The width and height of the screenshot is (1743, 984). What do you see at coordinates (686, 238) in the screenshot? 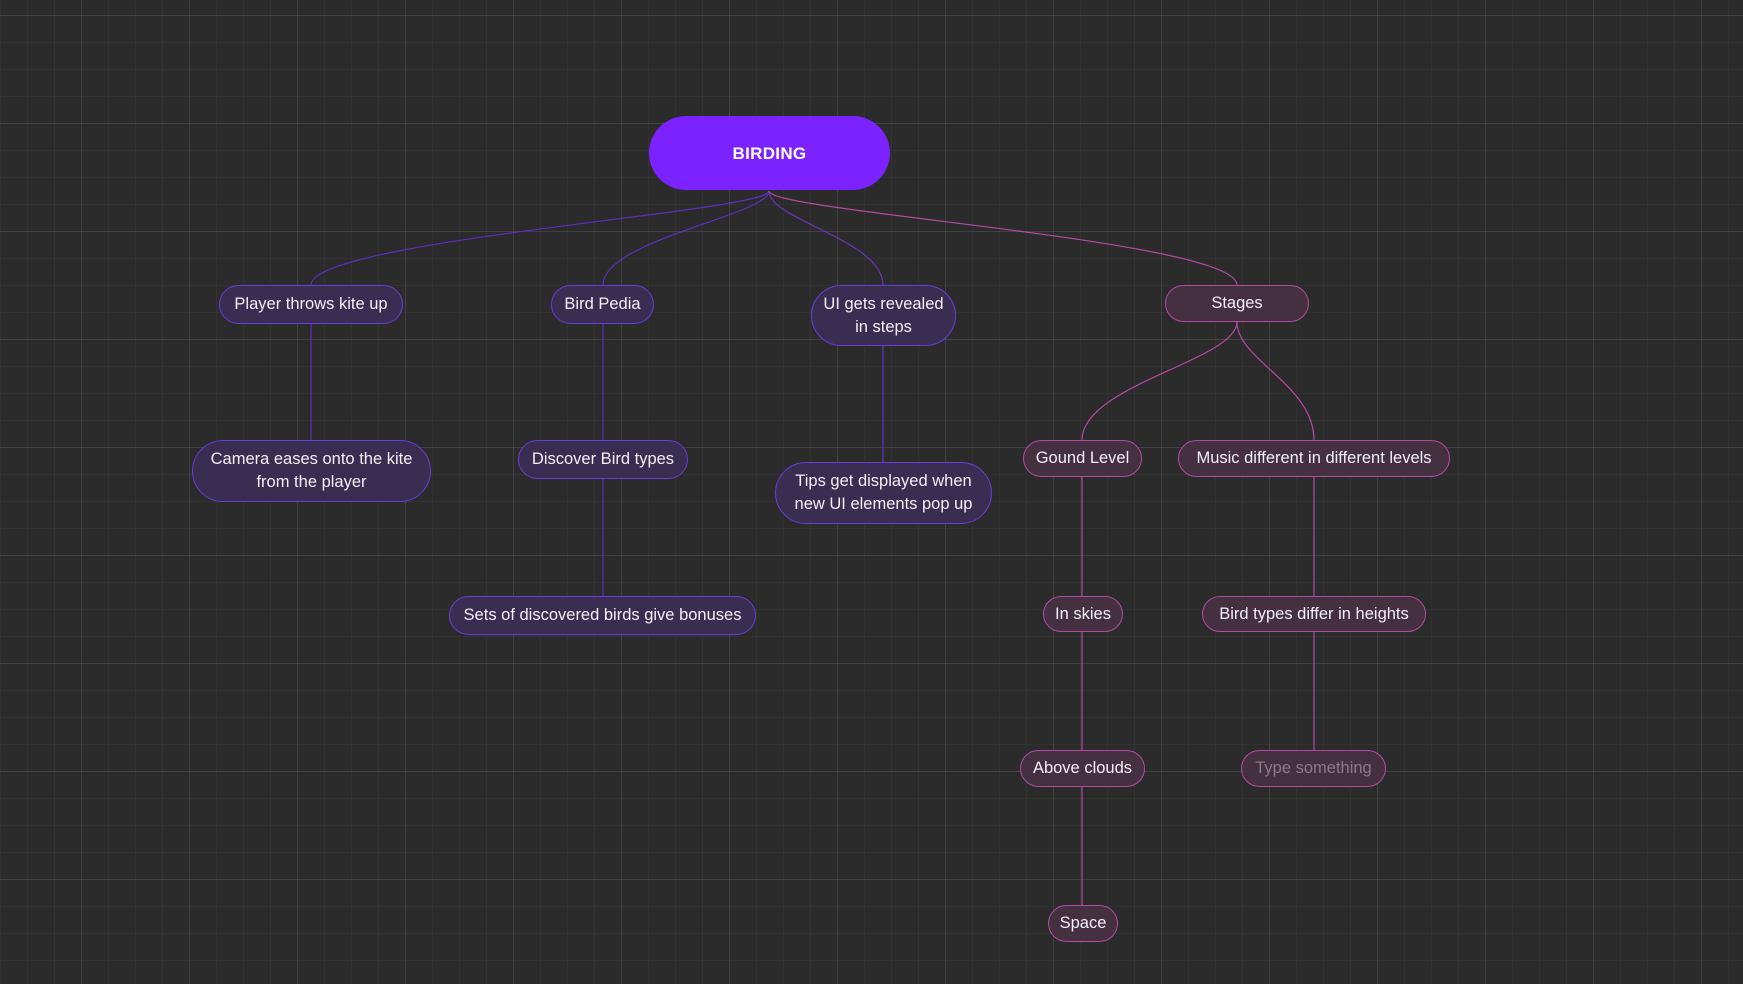
I see `edge-root-birdpedia` at bounding box center [686, 238].